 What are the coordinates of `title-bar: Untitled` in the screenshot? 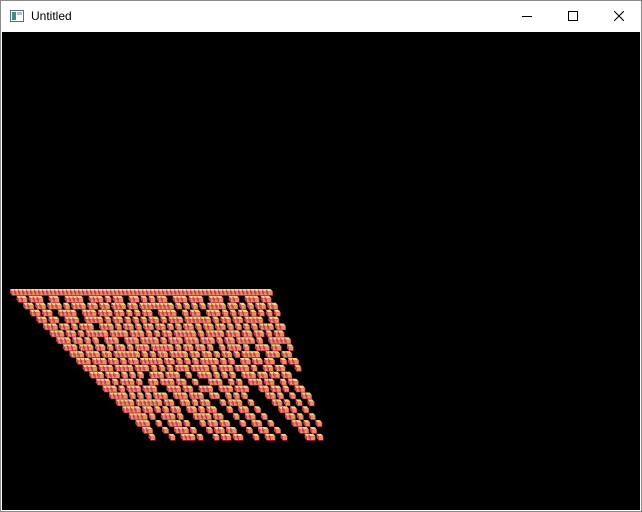 It's located at (321, 16).